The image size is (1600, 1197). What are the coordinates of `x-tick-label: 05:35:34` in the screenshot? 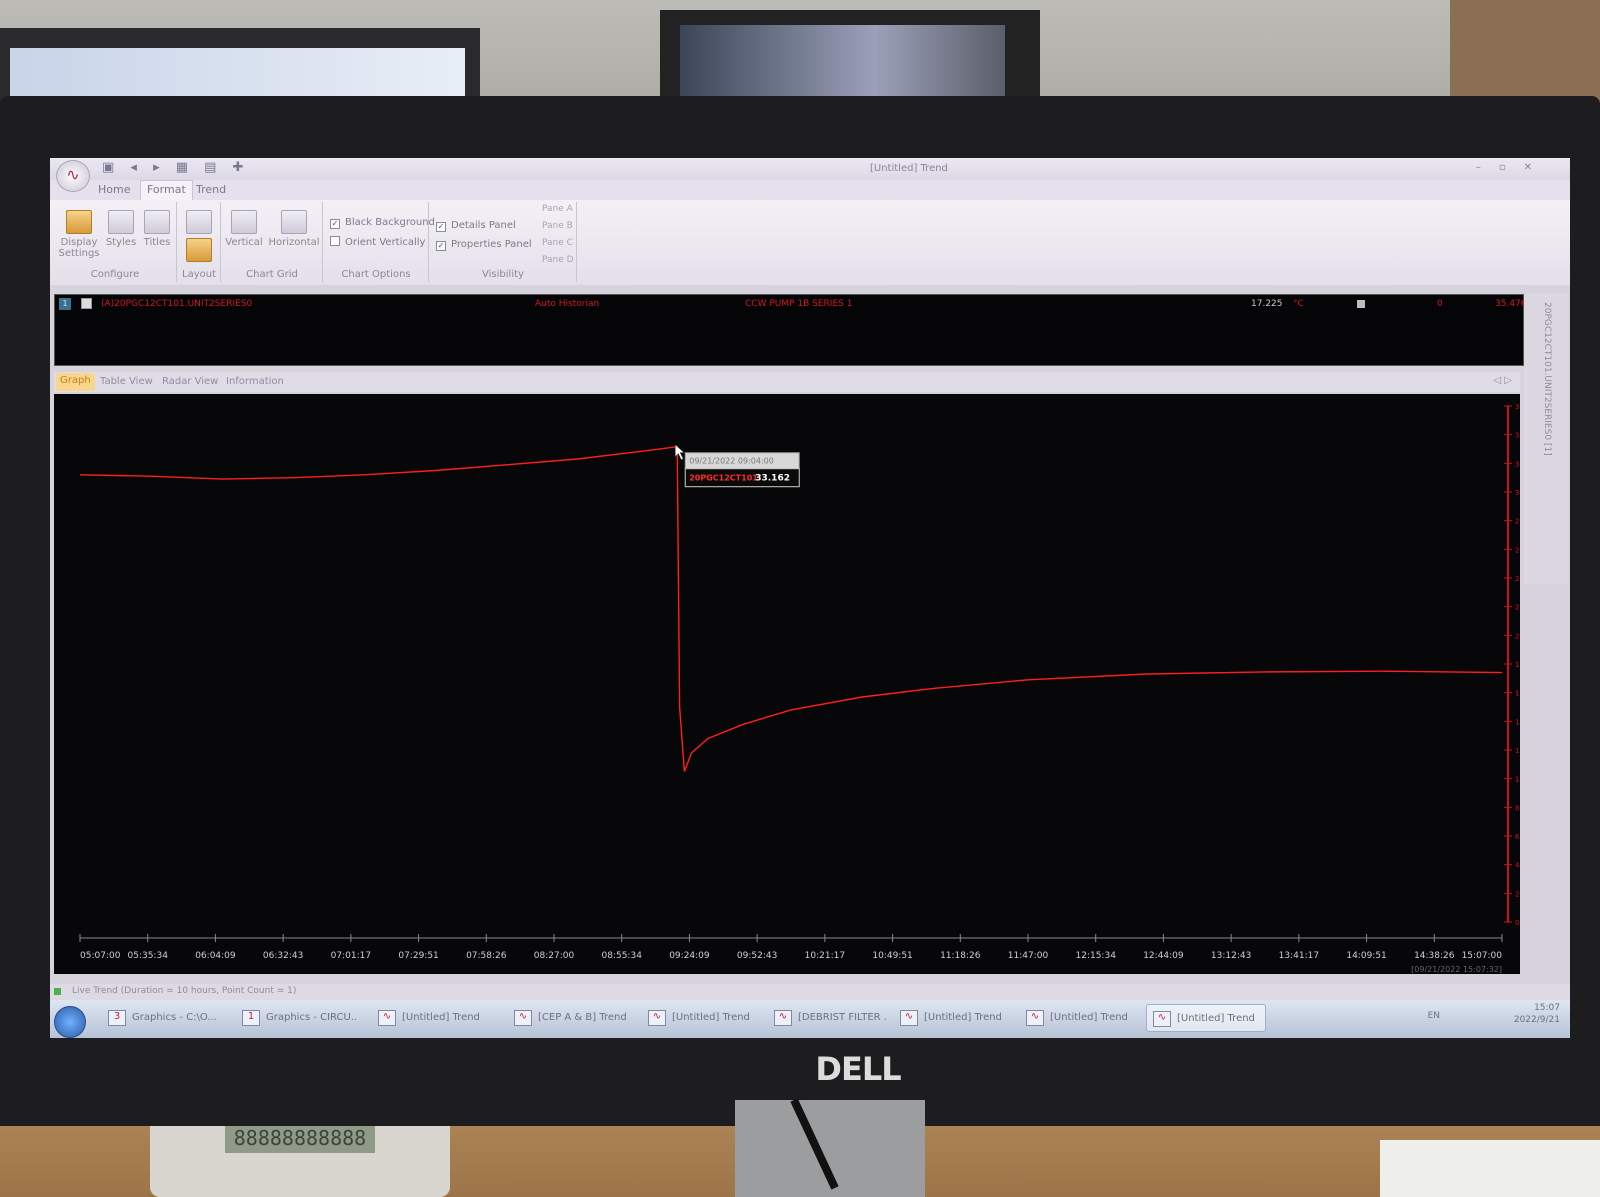 It's located at (148, 956).